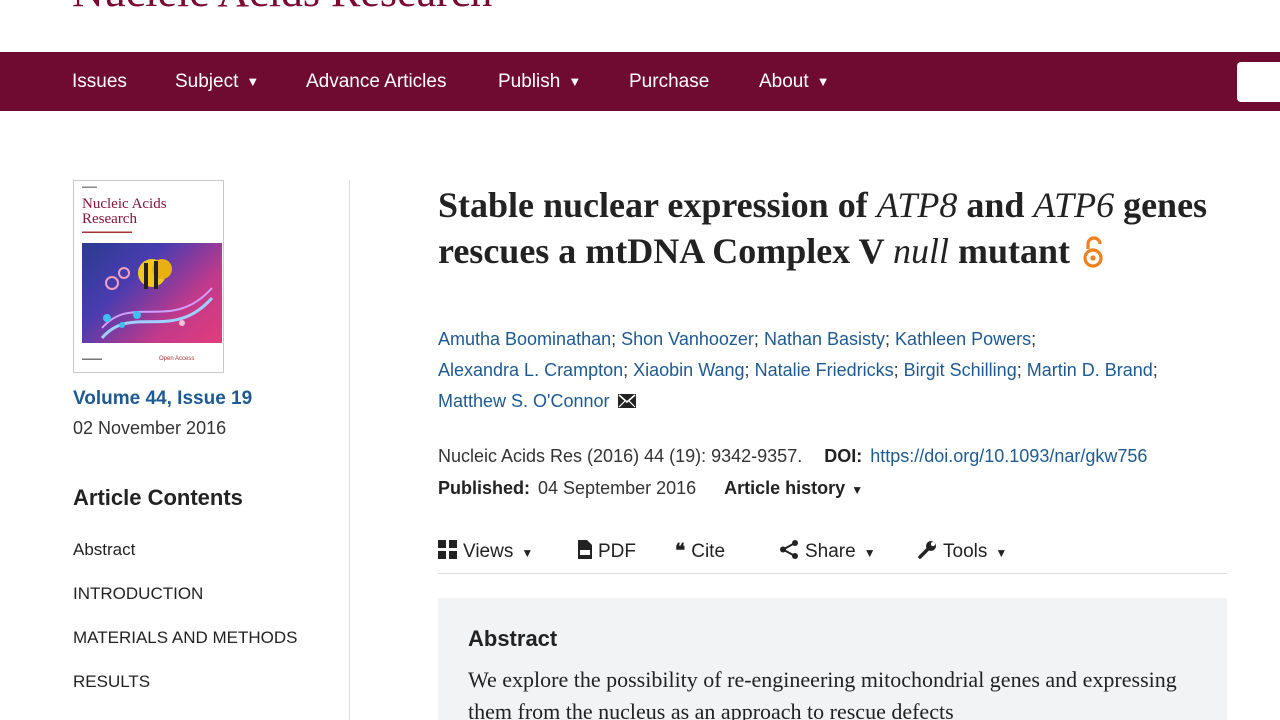 The height and width of the screenshot is (720, 1280). What do you see at coordinates (995, 205) in the screenshot?
I see `title-text: and` at bounding box center [995, 205].